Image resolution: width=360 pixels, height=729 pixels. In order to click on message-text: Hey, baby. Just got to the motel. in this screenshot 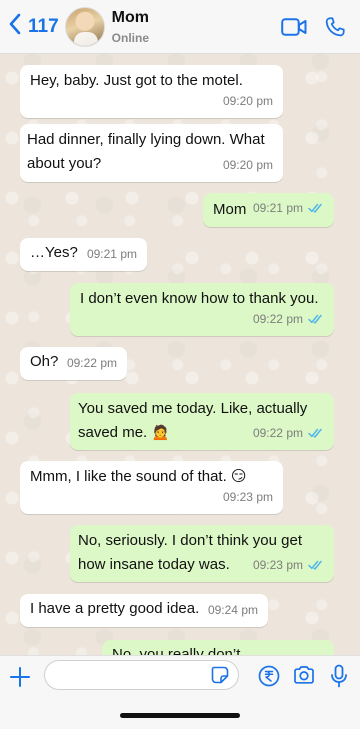, I will do `click(136, 80)`.